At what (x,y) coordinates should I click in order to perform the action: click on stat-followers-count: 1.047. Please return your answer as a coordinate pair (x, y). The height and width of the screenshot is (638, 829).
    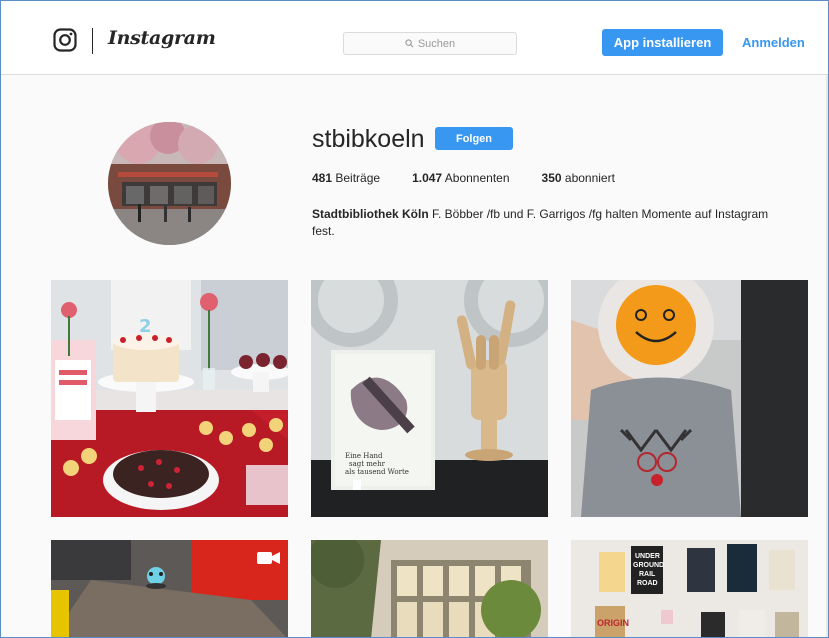
    Looking at the image, I should click on (427, 178).